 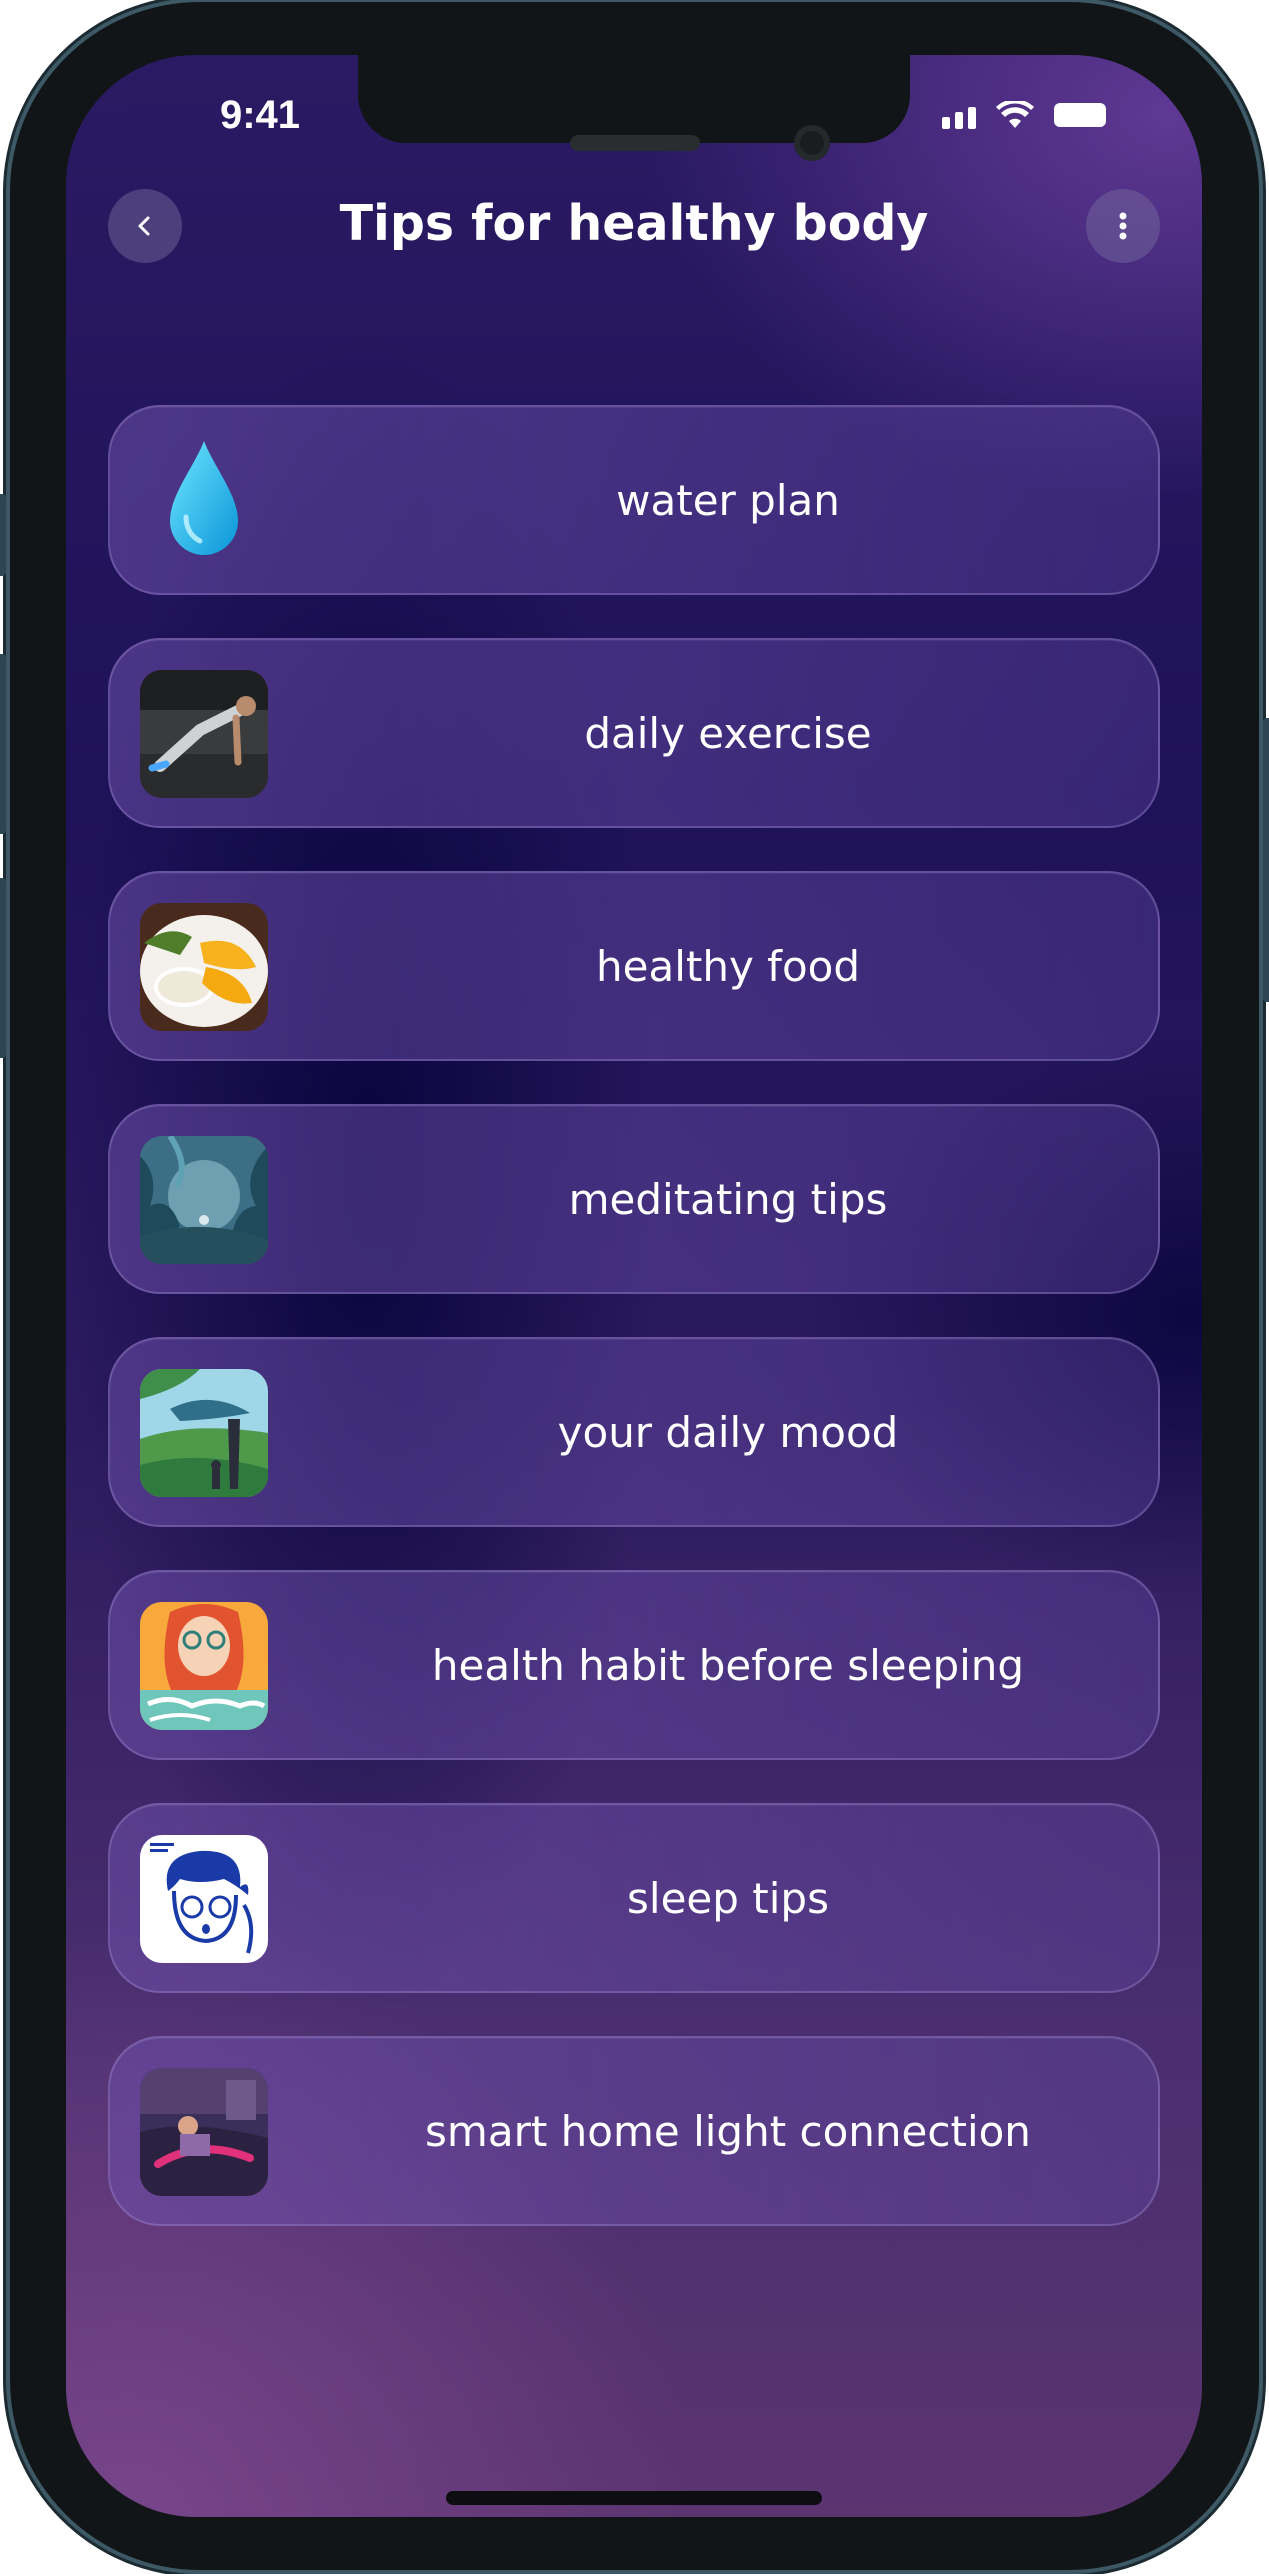 I want to click on food-photo, so click(x=204, y=967).